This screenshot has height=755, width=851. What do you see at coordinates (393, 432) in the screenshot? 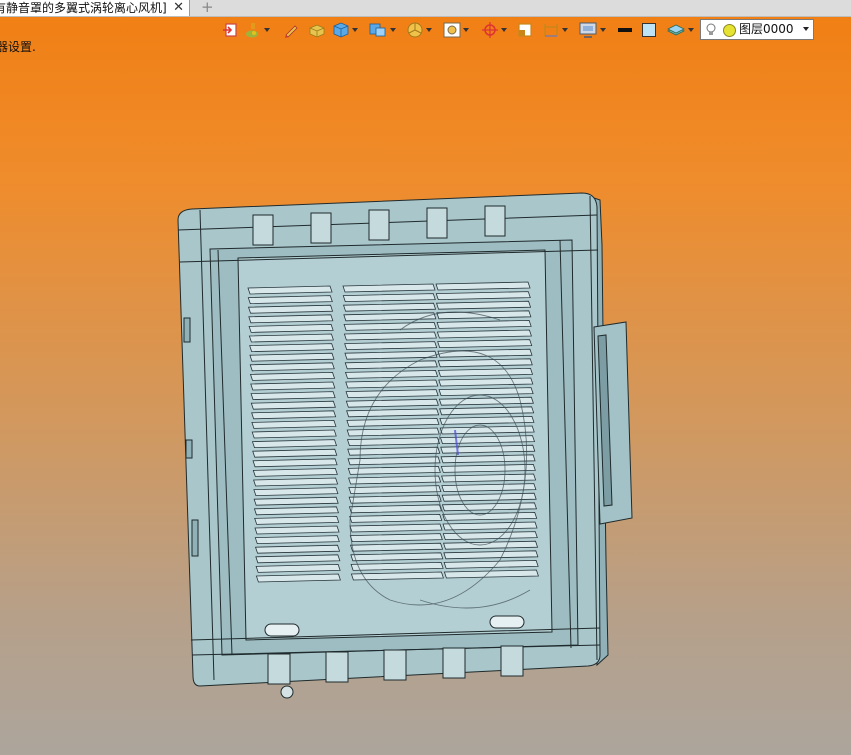
I see `louver-grille` at bounding box center [393, 432].